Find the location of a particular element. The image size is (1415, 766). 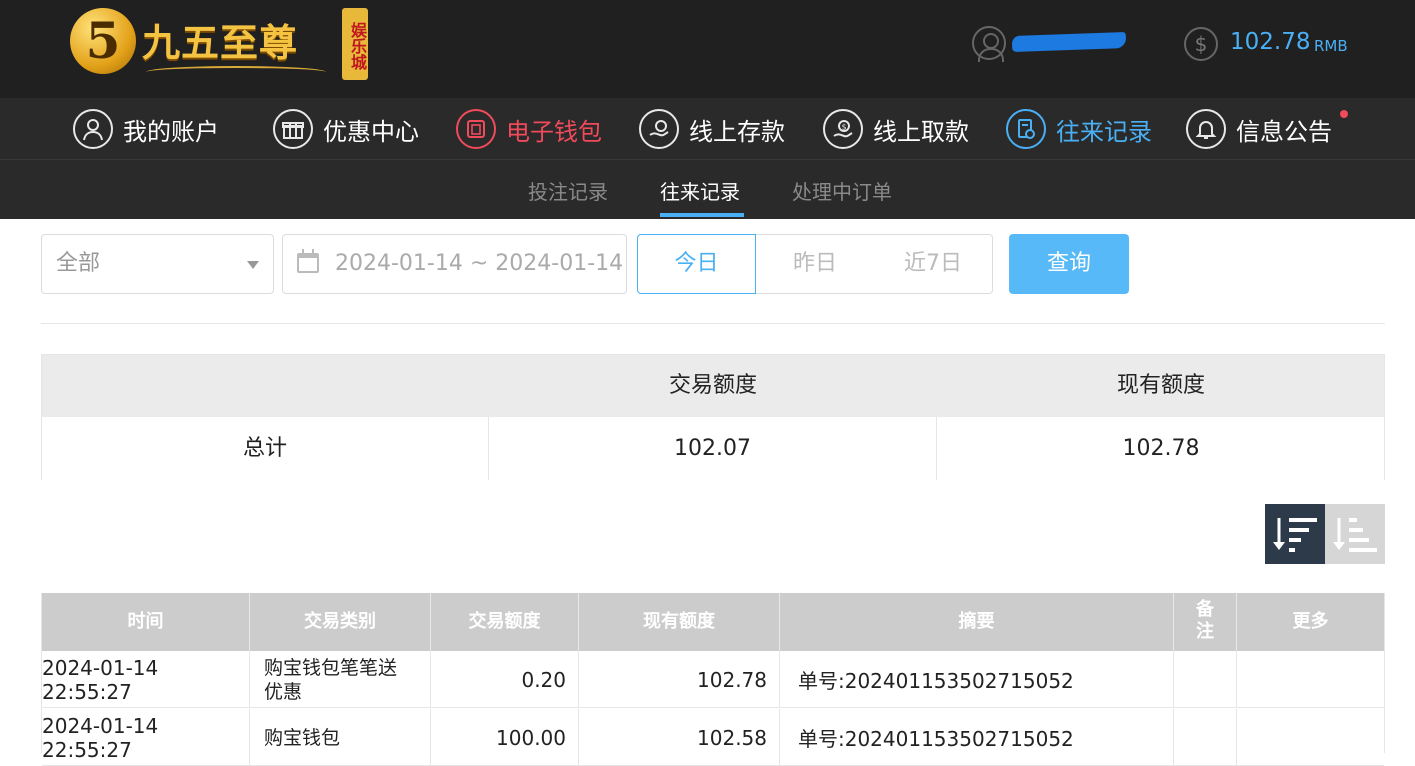

table-header: 时间 交易类别 交易额度 现有额度 摘要 备注 更多 is located at coordinates (713, 622).